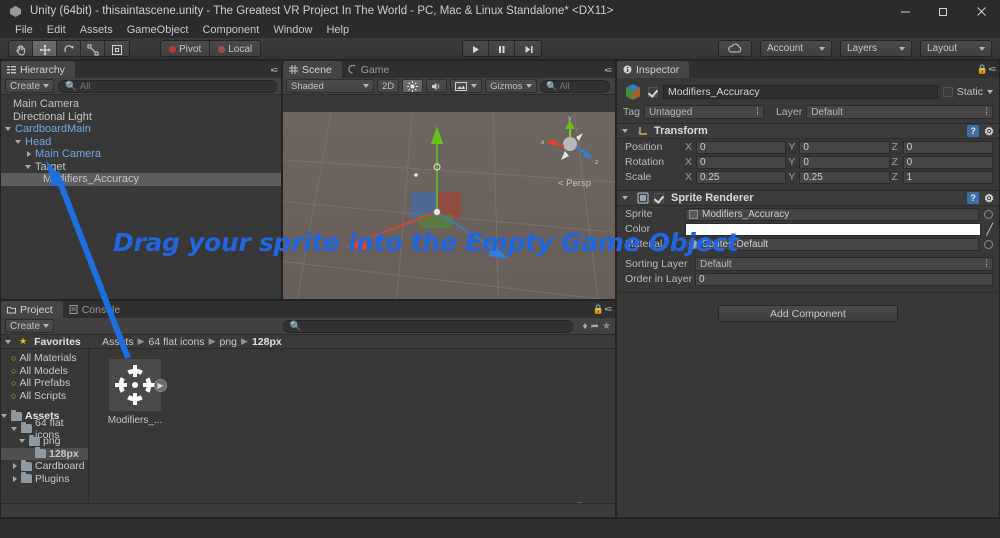 This screenshot has width=1000, height=538. What do you see at coordinates (986, 69) in the screenshot?
I see `inspector-panel-menu-icon: 🔒 ▪≡` at bounding box center [986, 69].